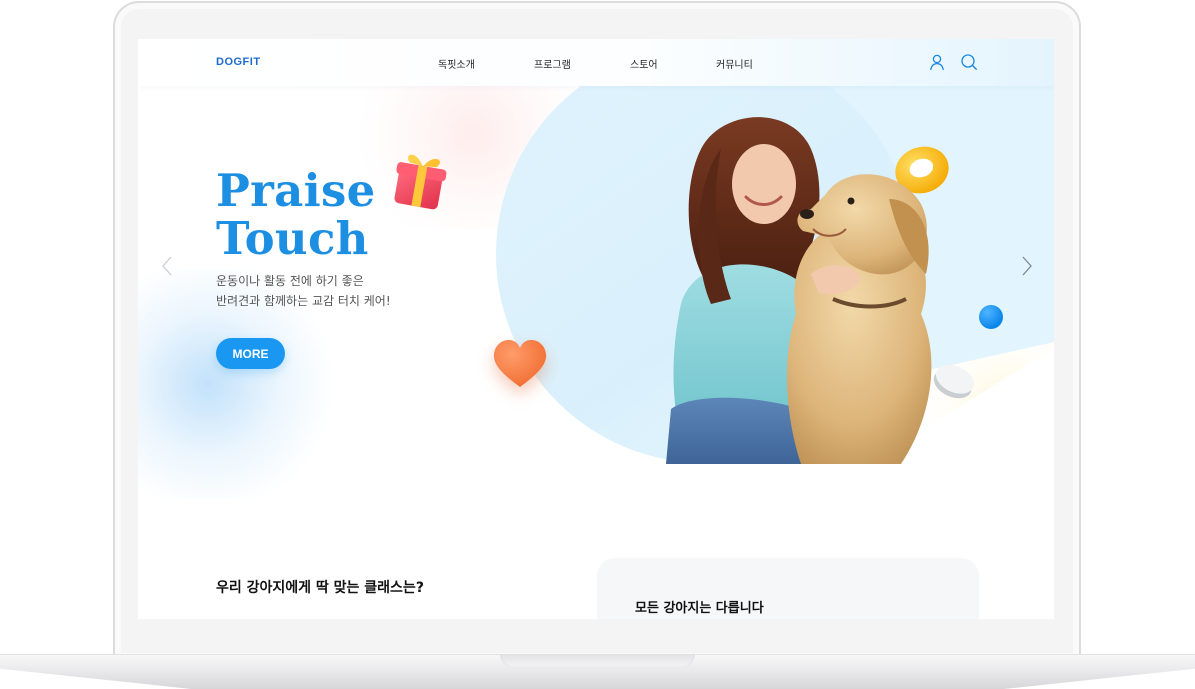  I want to click on hero-subtitle-line: 반려견과 함께하는 교감 터치 케어!, so click(303, 301).